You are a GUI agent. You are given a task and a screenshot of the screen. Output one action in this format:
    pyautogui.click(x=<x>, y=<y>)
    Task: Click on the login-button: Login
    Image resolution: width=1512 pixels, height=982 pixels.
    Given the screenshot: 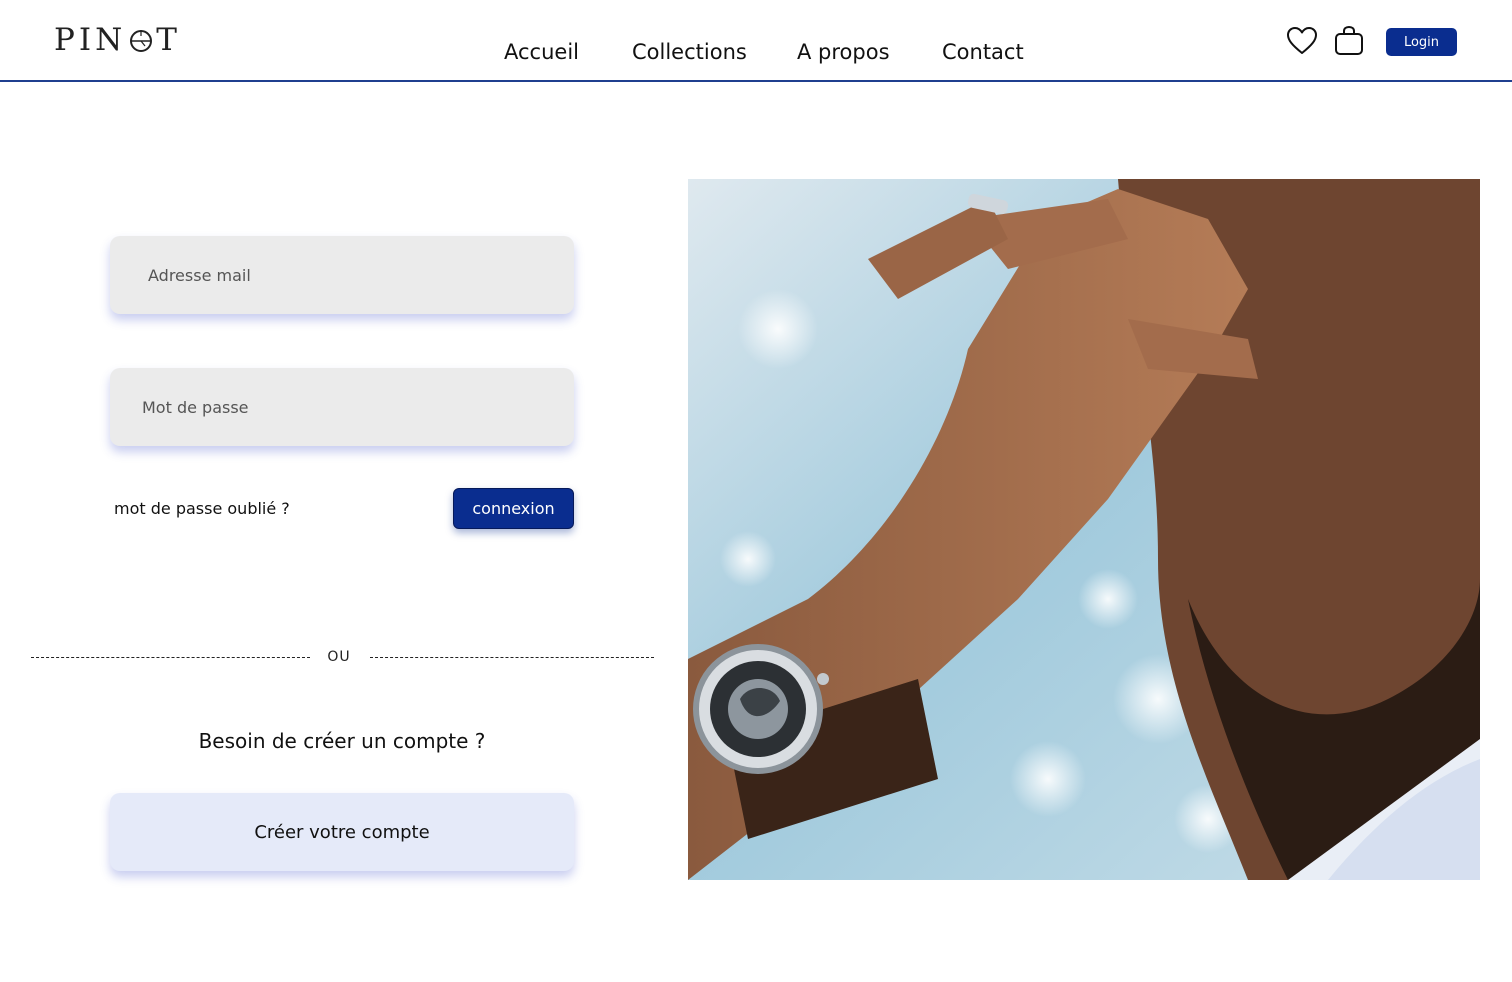 What is the action you would take?
    pyautogui.click(x=1421, y=42)
    